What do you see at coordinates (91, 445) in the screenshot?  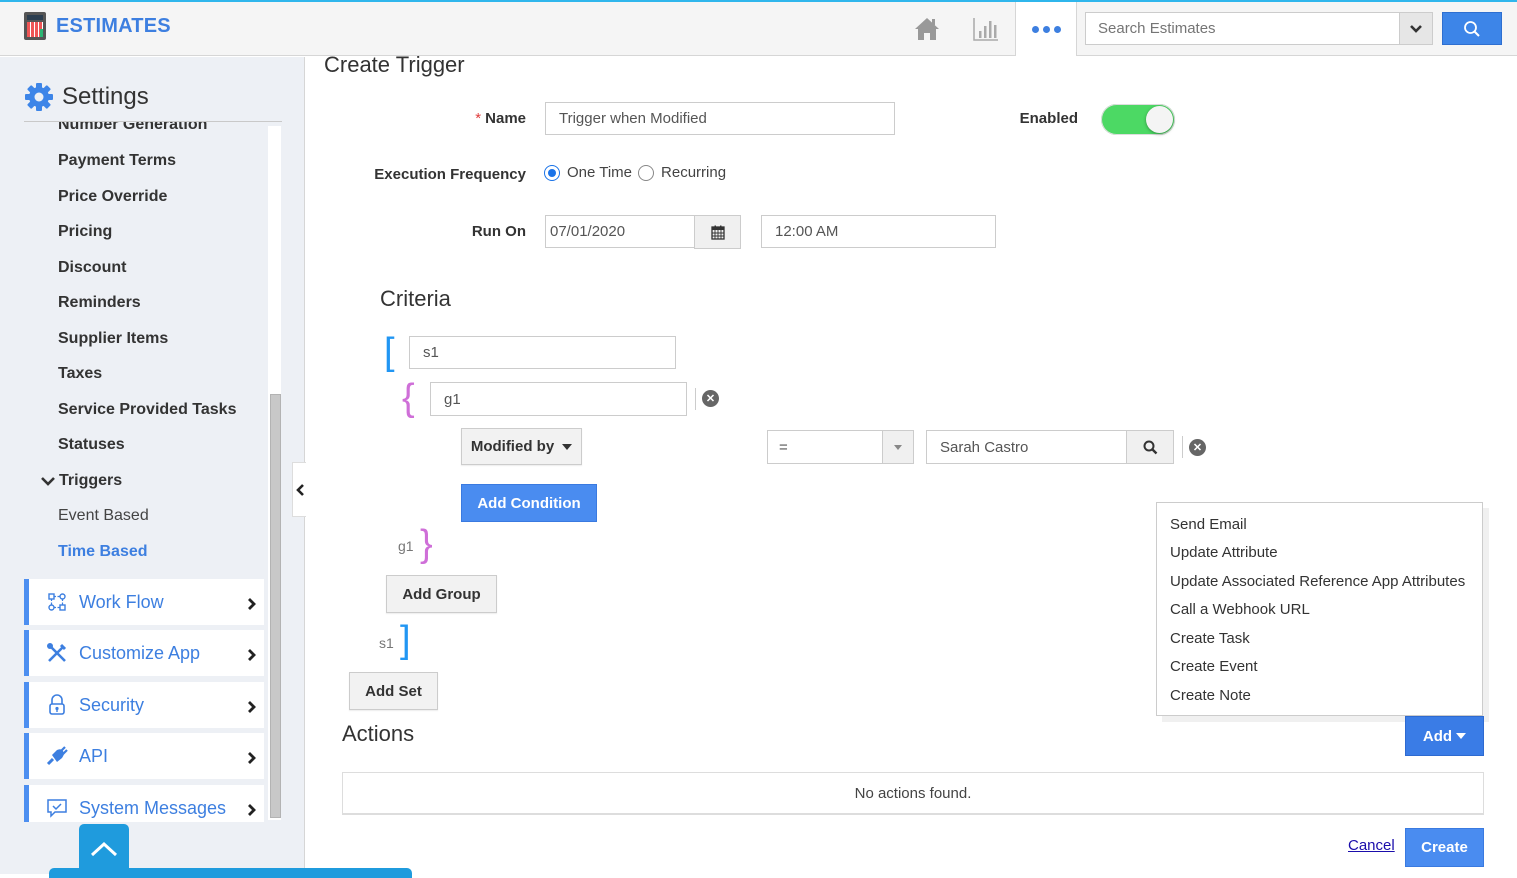 I see `sidebar-item-statuses: Statuses` at bounding box center [91, 445].